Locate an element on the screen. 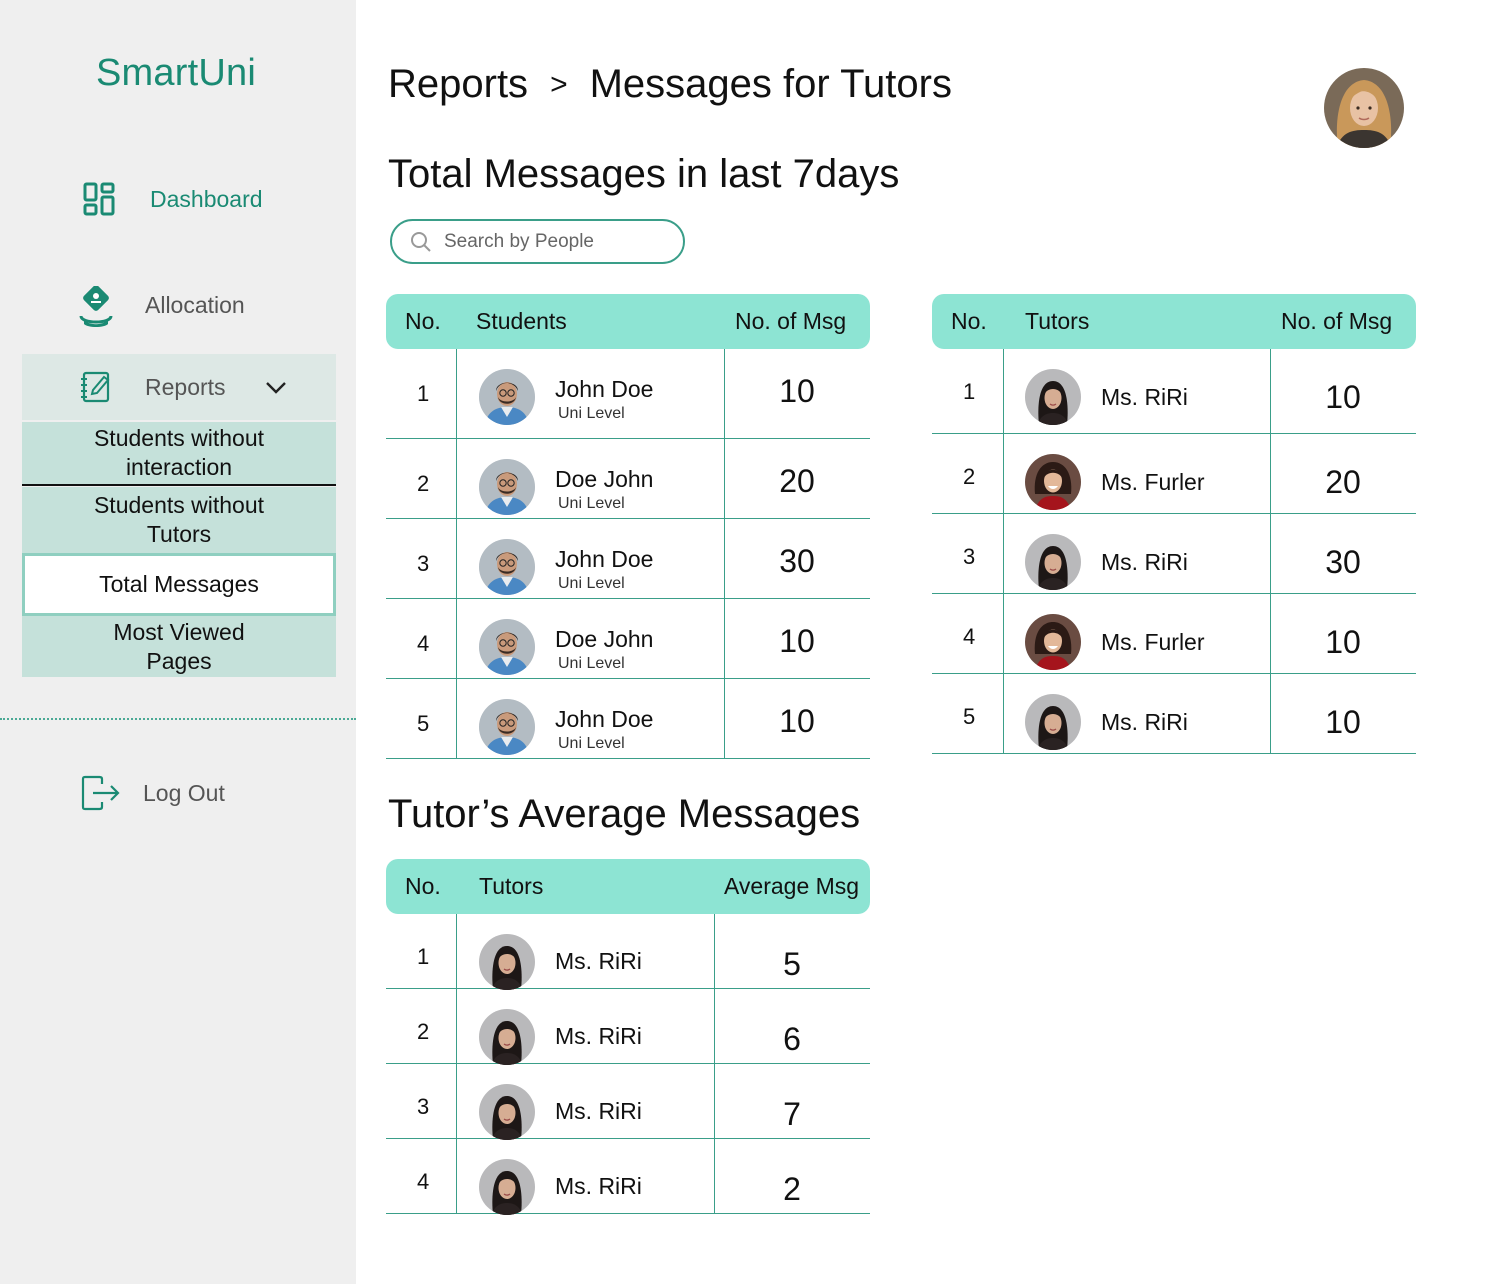  submenu-label: Most Viewed Pages is located at coordinates (179, 646).